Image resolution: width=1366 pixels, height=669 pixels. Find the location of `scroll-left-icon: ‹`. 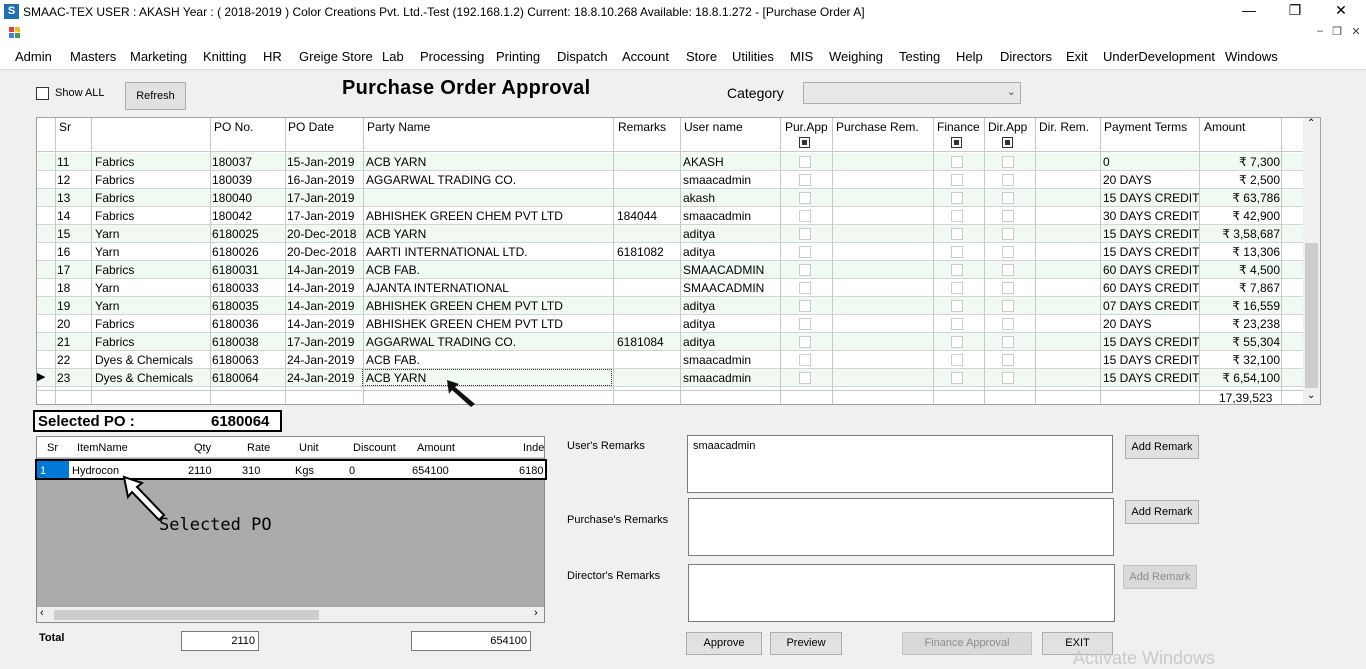

scroll-left-icon: ‹ is located at coordinates (42, 613).